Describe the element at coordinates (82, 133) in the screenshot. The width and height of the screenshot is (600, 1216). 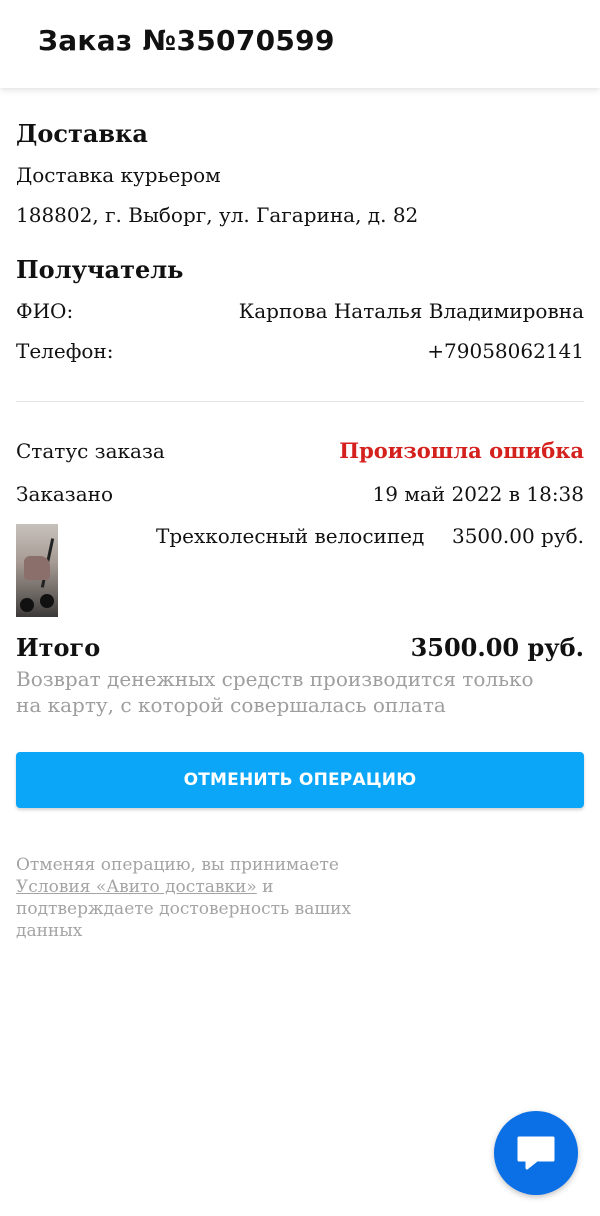
I see `delivery-heading: Доставка` at that location.